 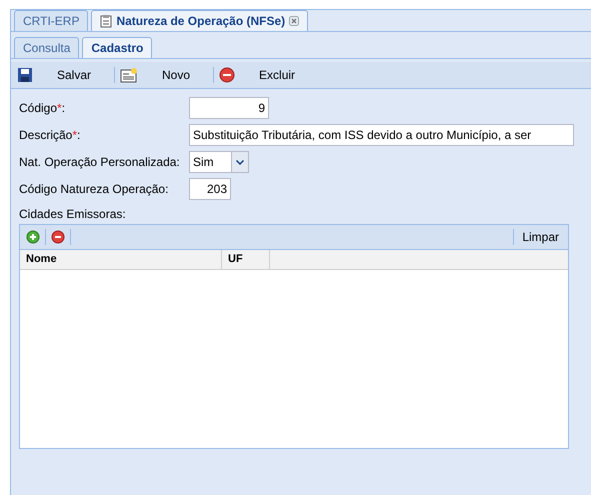 What do you see at coordinates (219, 162) in the screenshot?
I see `select-field: Sim` at bounding box center [219, 162].